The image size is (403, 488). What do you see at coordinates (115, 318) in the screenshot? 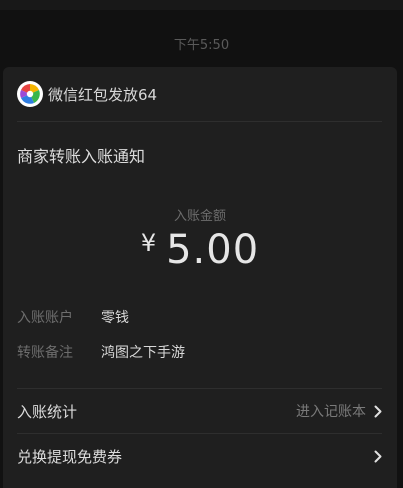
I see `detail-value: 零钱` at bounding box center [115, 318].